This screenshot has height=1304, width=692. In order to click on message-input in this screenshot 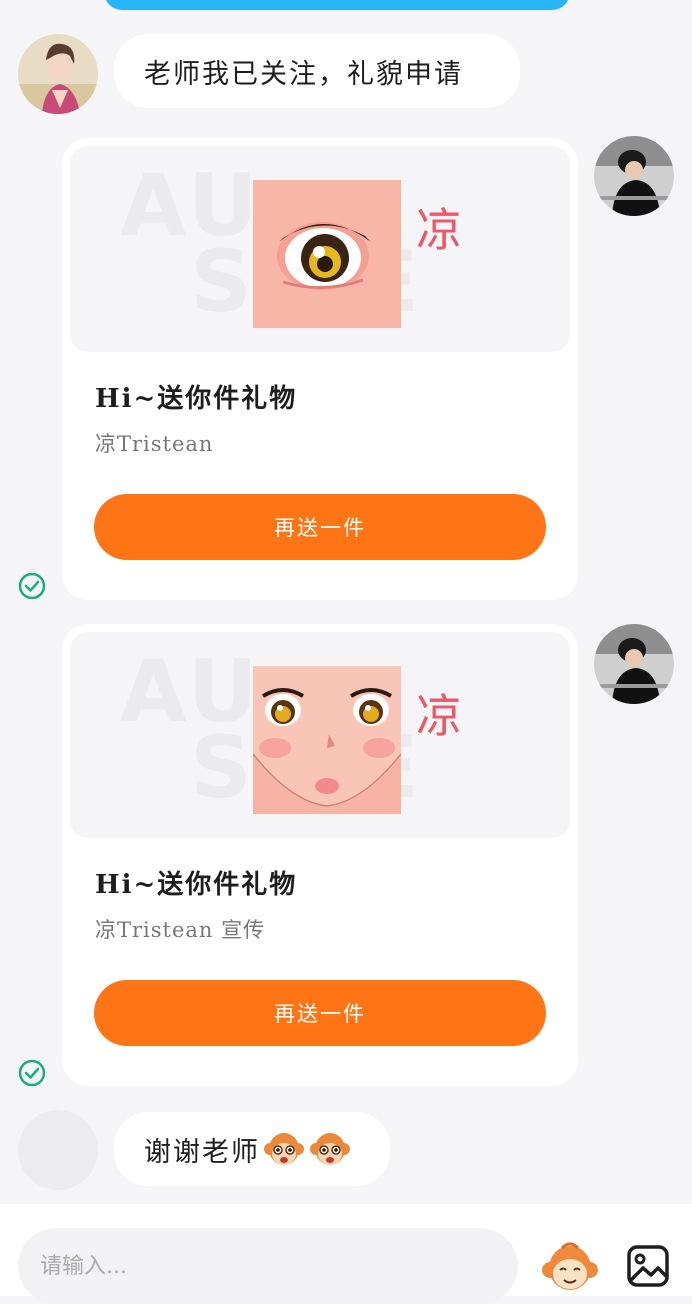, I will do `click(268, 1266)`.